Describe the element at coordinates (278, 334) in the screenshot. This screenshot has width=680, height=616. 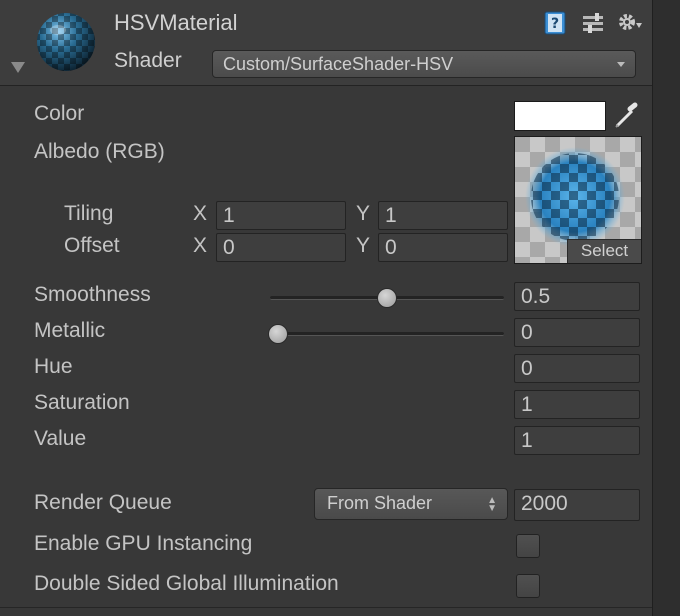
I see `metallic-slider-thumb` at that location.